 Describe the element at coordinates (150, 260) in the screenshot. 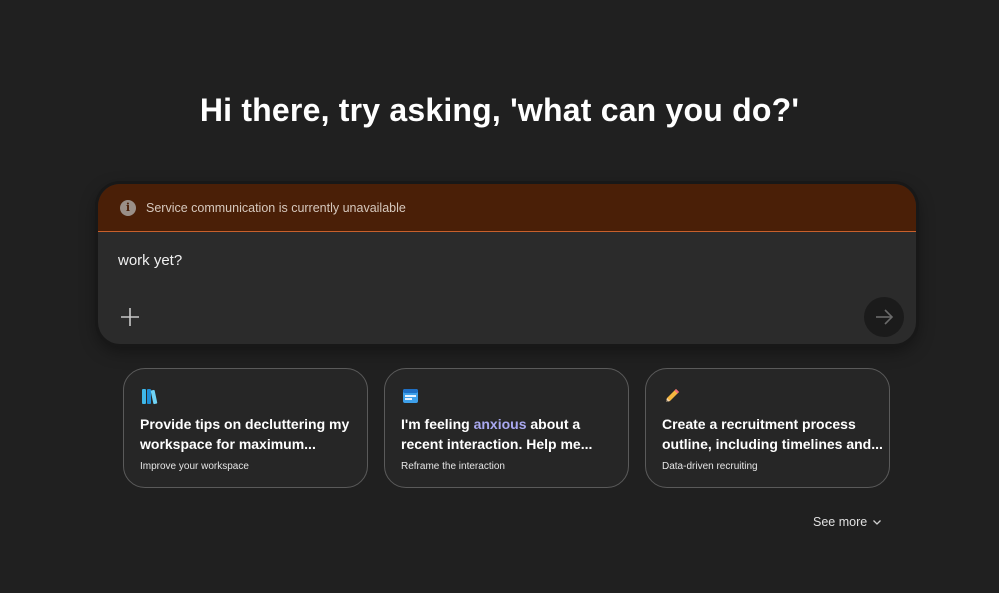

I see `chat-input: work yet?` at that location.